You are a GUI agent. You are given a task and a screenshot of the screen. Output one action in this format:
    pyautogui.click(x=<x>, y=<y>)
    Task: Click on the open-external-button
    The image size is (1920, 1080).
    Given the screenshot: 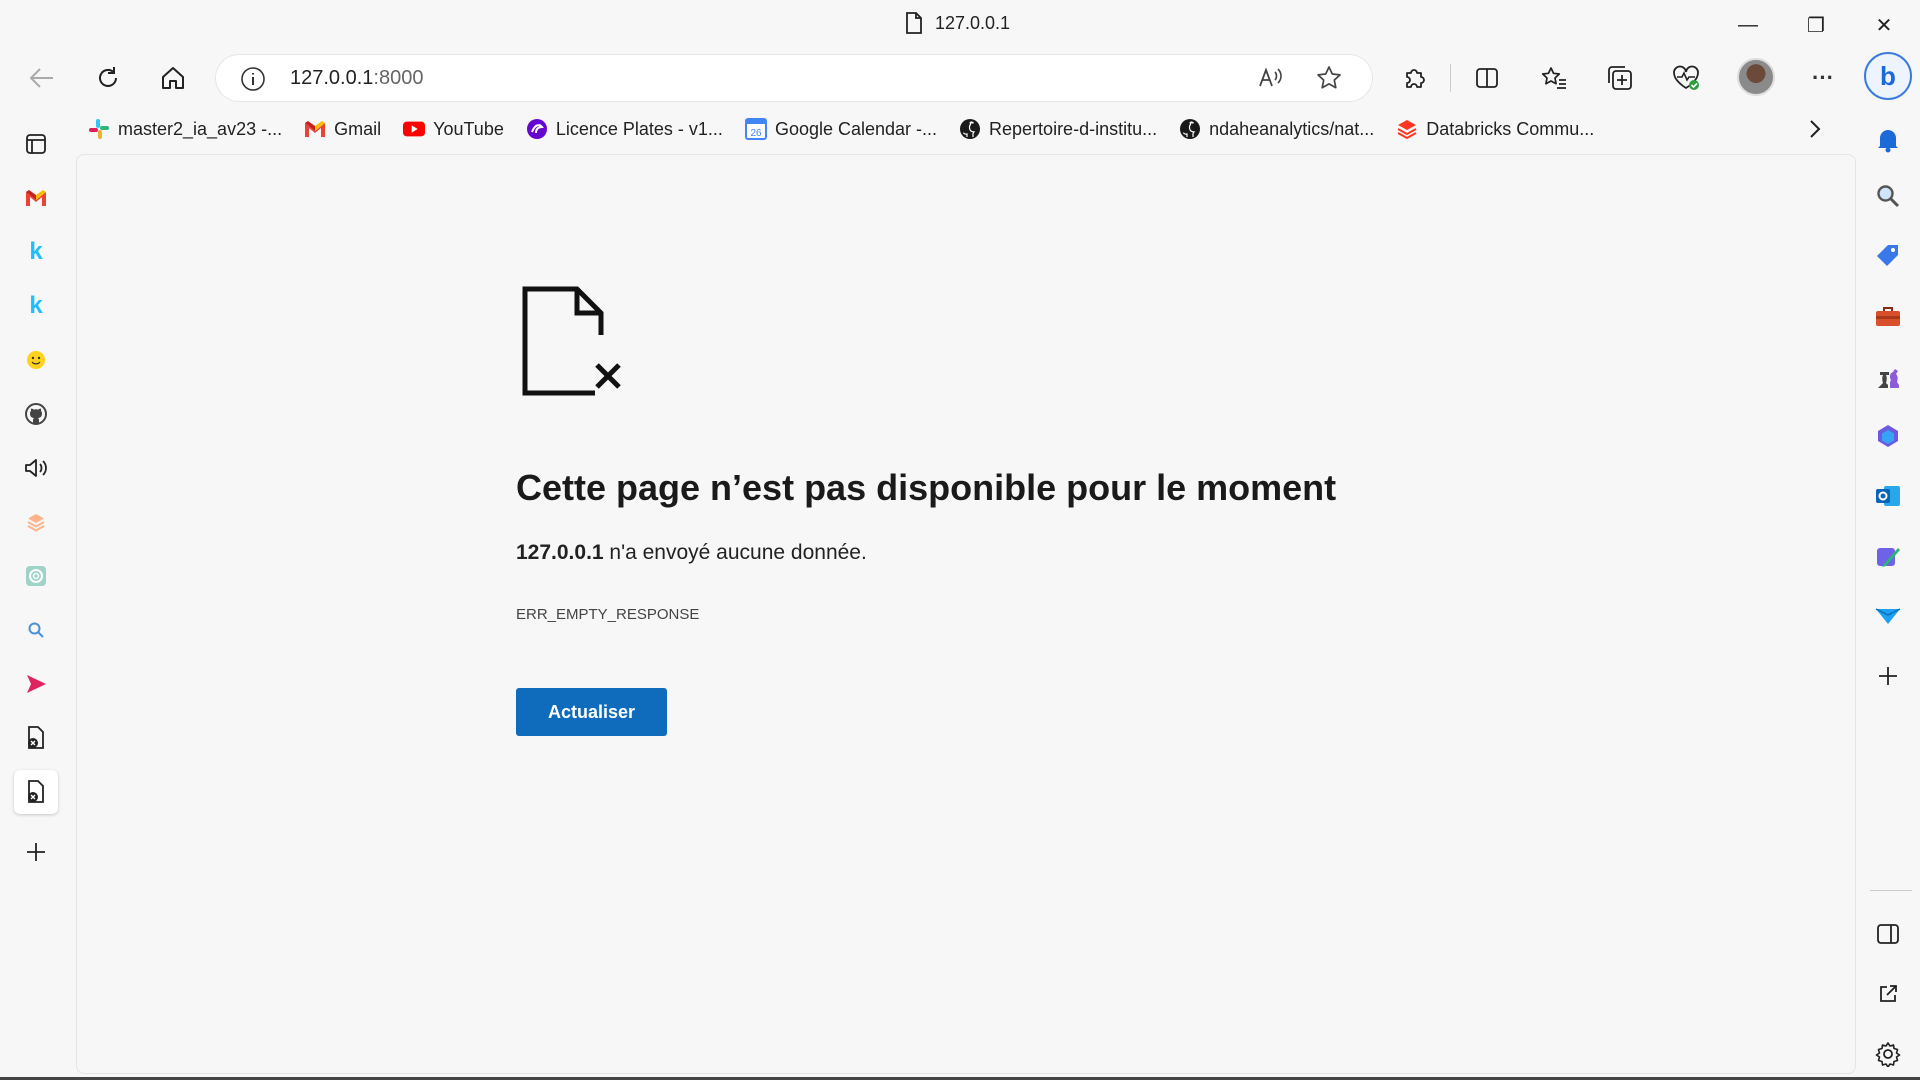 What is the action you would take?
    pyautogui.click(x=1888, y=994)
    